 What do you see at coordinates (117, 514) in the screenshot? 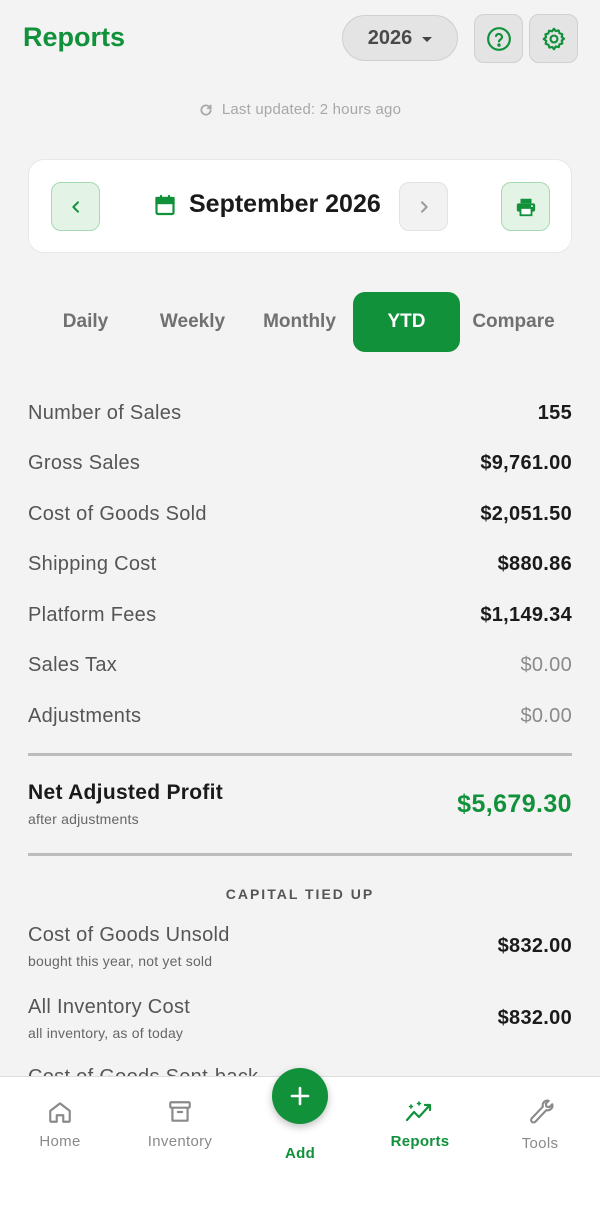
I see `row-label: Cost of Goods Sold` at bounding box center [117, 514].